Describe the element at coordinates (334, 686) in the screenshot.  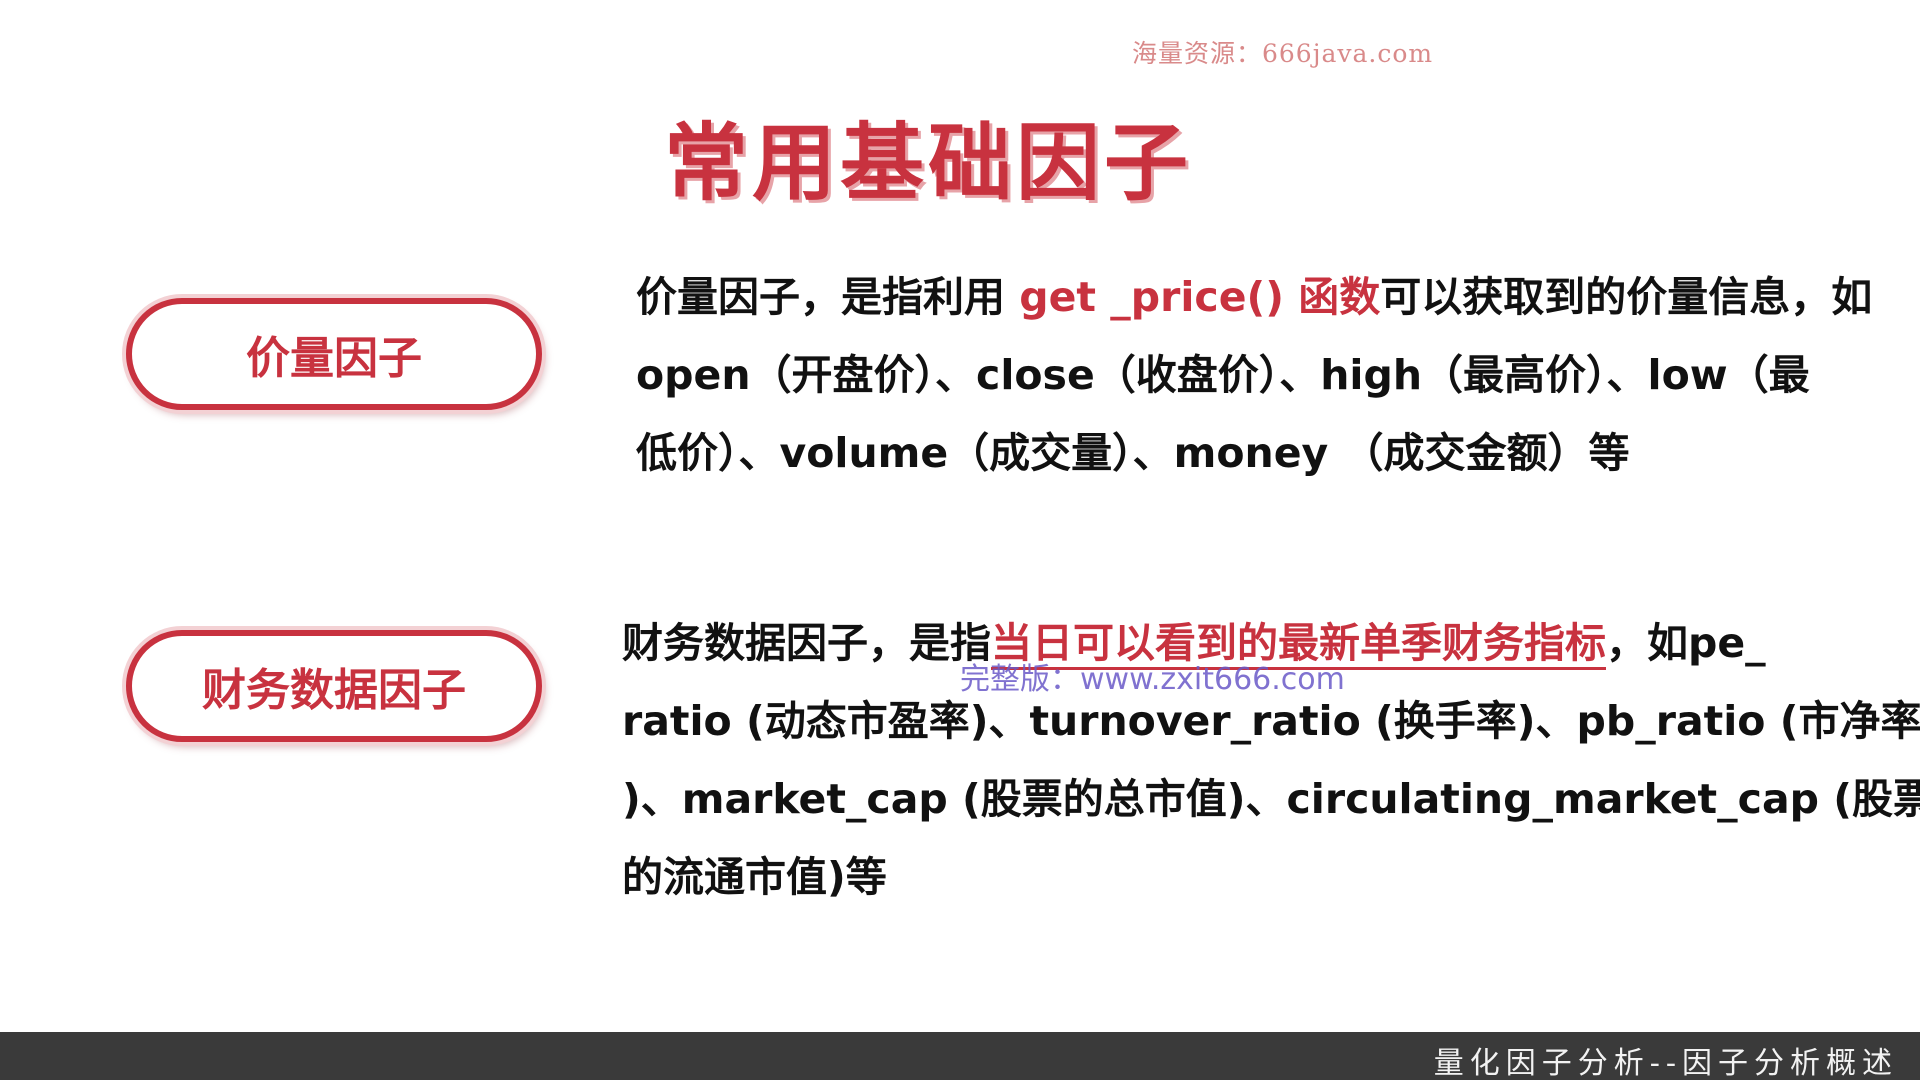
I see `factor-label-financial: 财务数据因子` at that location.